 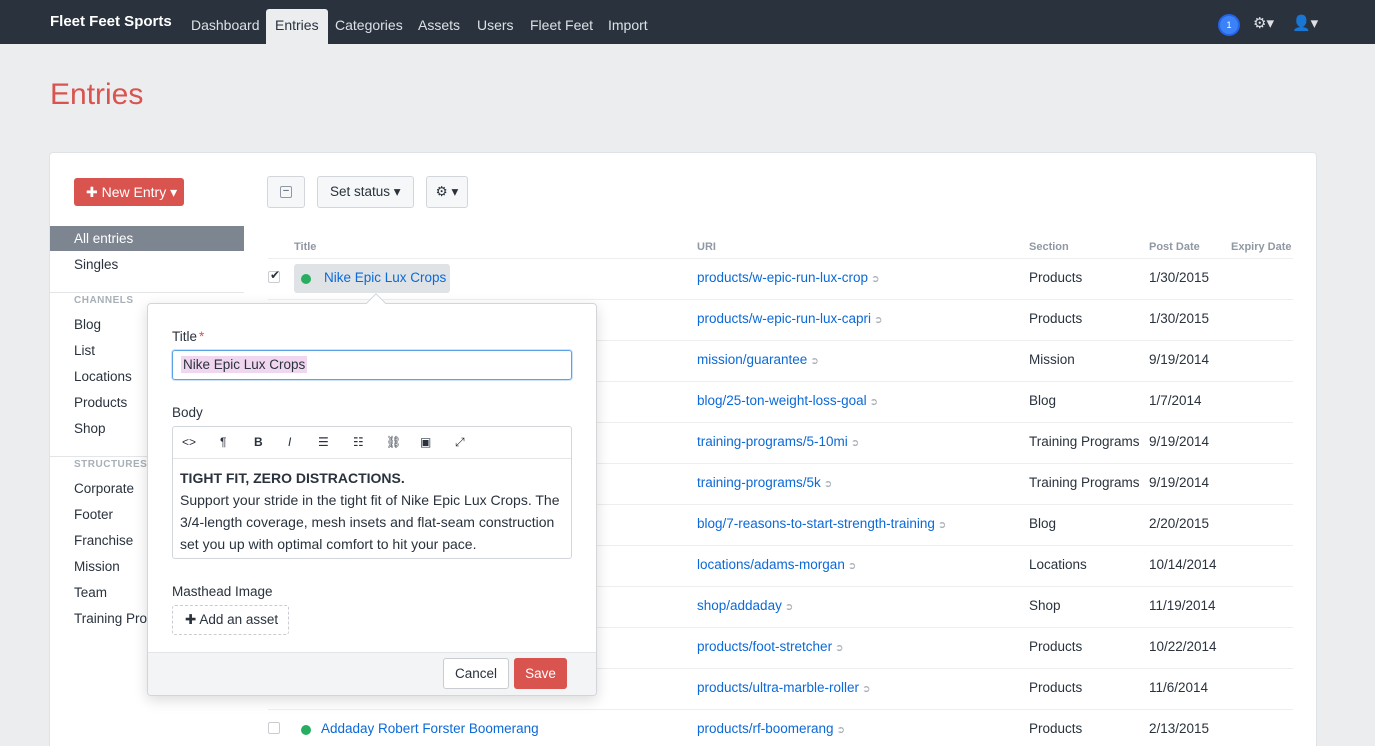 I want to click on actions-gear-button: ⚙ ▾, so click(x=447, y=192).